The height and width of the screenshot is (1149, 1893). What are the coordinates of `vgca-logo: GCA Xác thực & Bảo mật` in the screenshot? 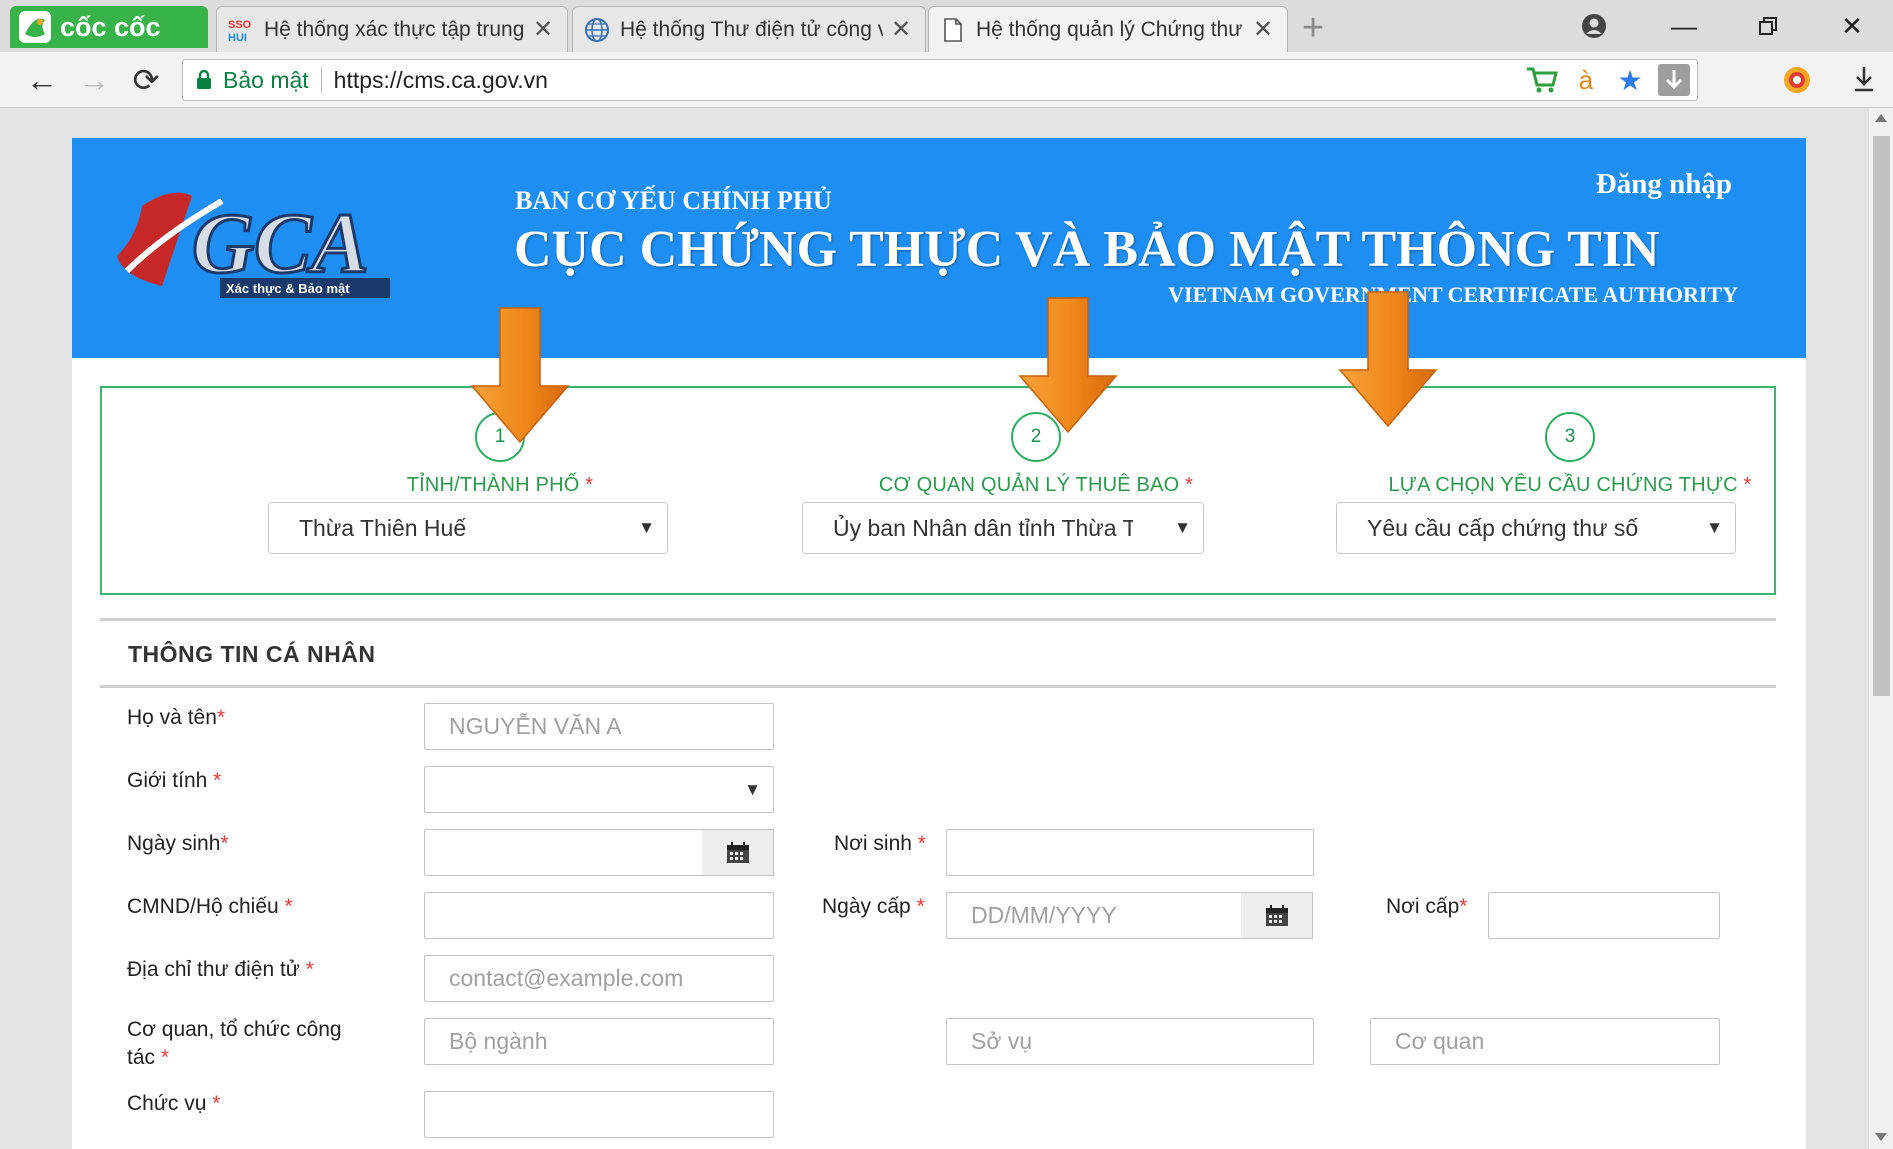 It's located at (267, 241).